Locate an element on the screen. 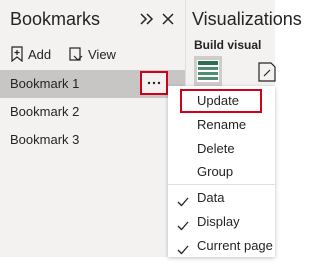  menu-item-label: Display is located at coordinates (218, 221).